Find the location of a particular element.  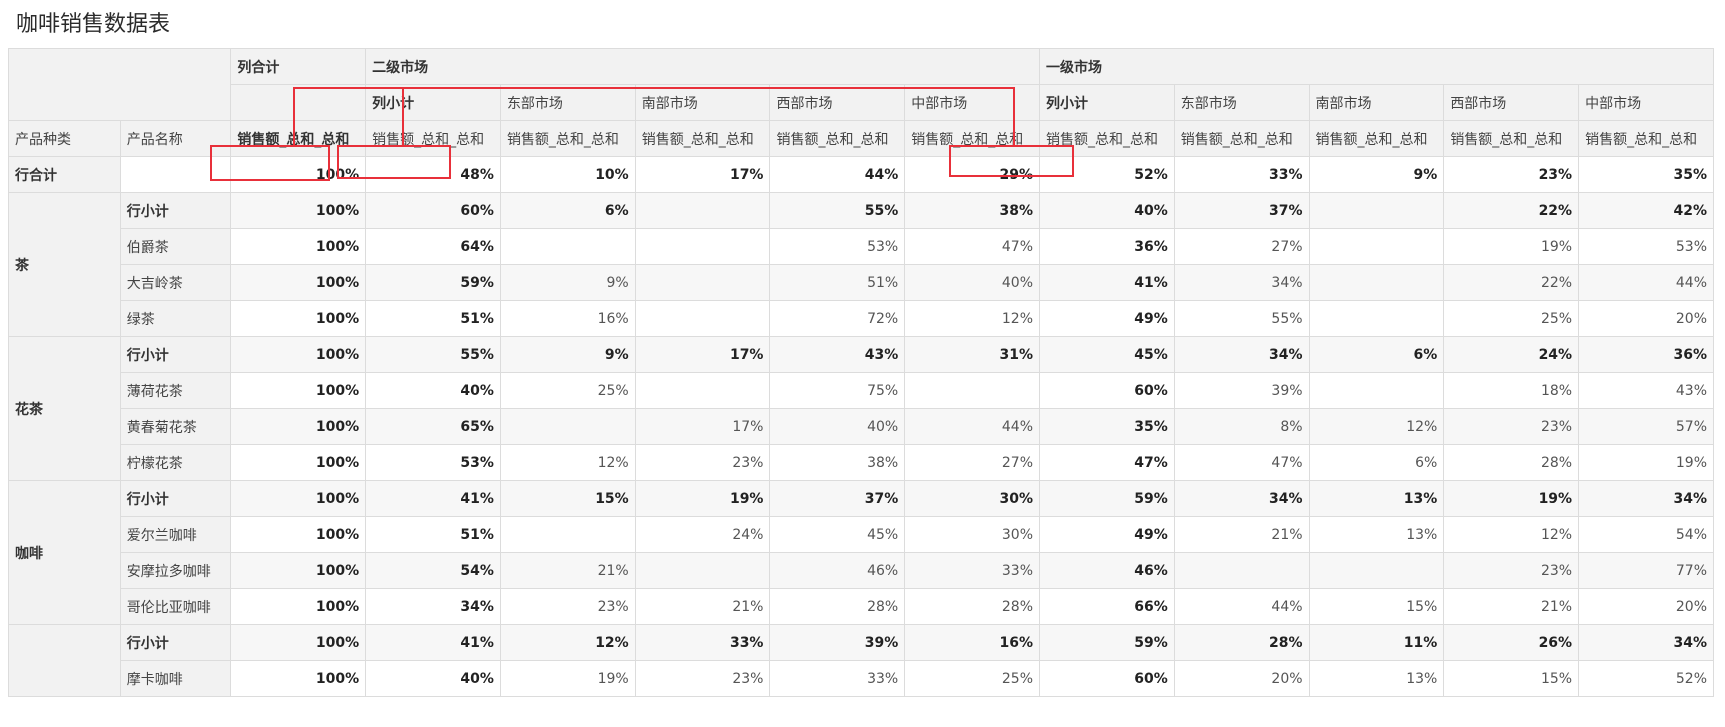

sub-col-central: 中部市场 is located at coordinates (972, 102).